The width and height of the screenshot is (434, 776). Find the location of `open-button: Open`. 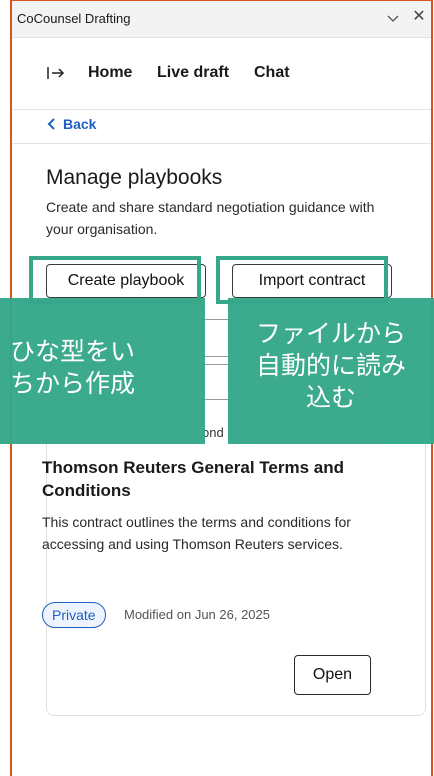

open-button: Open is located at coordinates (332, 675).